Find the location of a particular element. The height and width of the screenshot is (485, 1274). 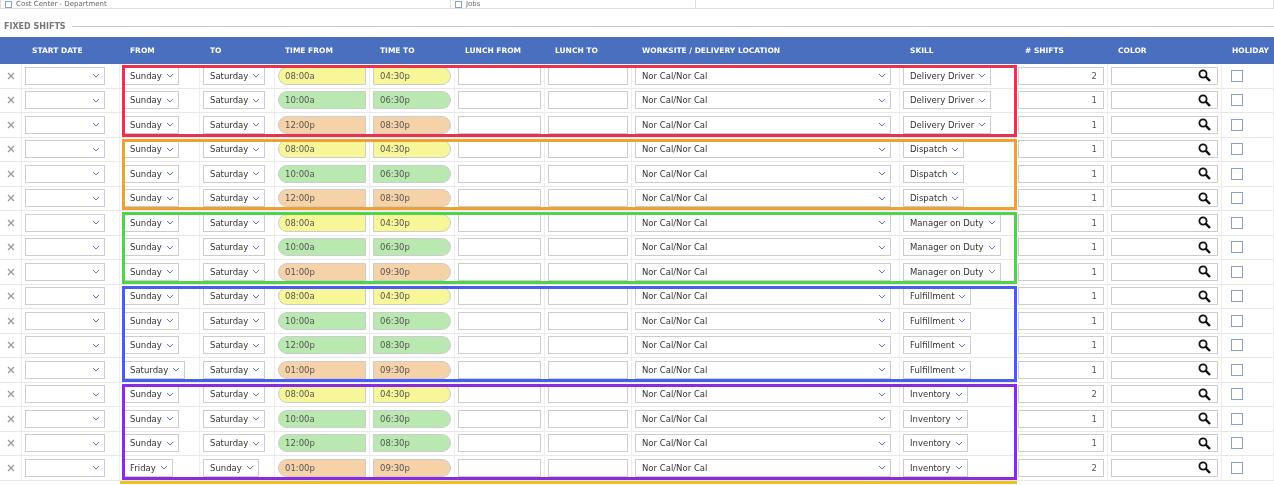

shifts-field: 2 is located at coordinates (1061, 75).